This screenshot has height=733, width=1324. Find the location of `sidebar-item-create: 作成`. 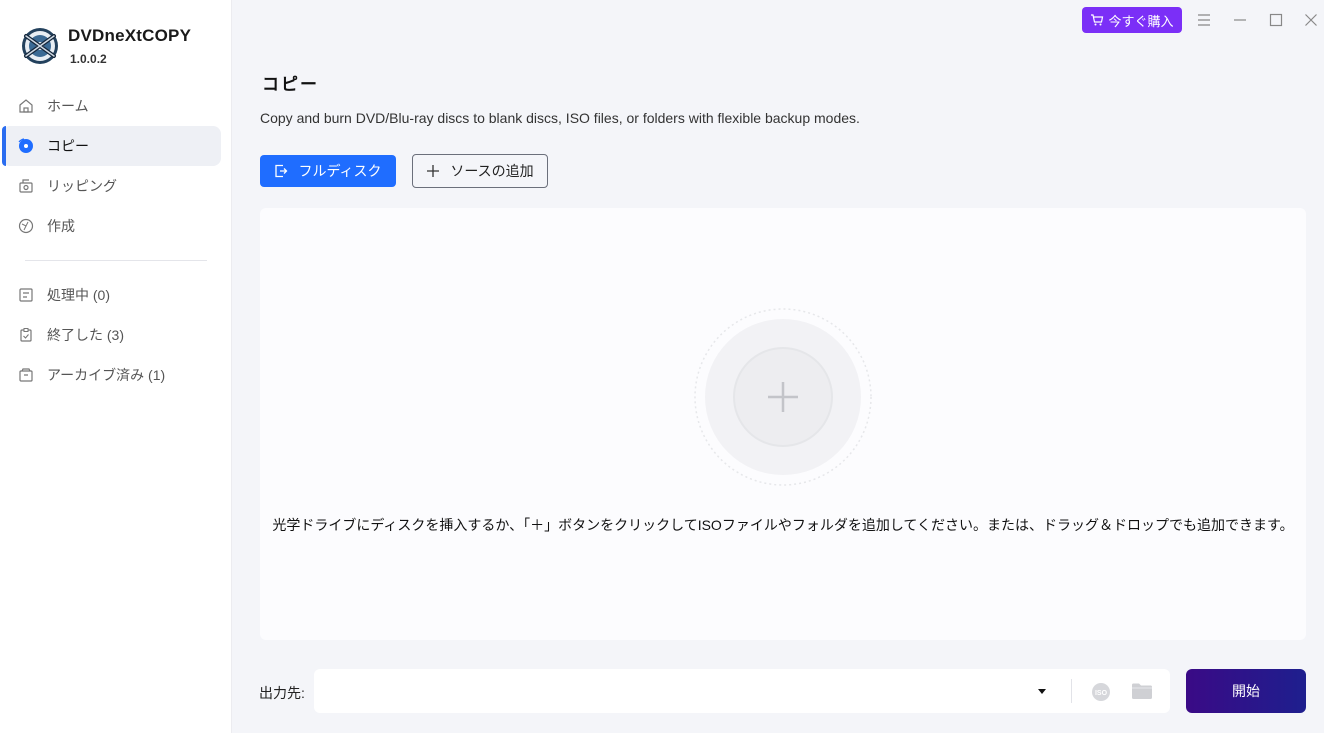

sidebar-item-create: 作成 is located at coordinates (111, 226).